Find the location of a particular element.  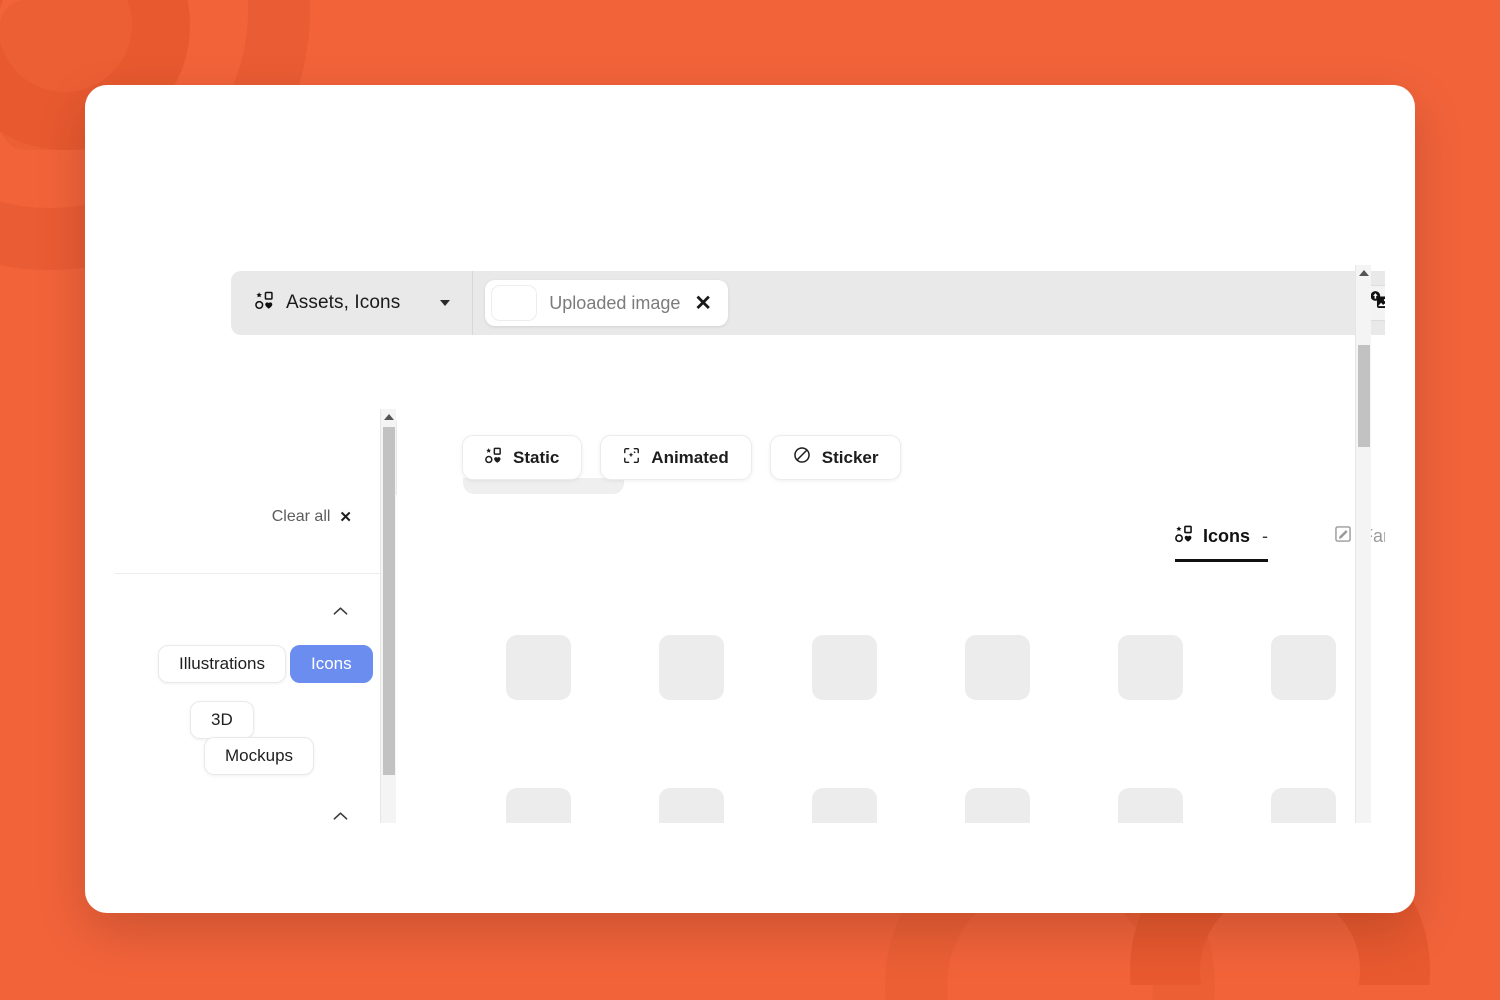

animated-sparkle-icon is located at coordinates (631, 458).